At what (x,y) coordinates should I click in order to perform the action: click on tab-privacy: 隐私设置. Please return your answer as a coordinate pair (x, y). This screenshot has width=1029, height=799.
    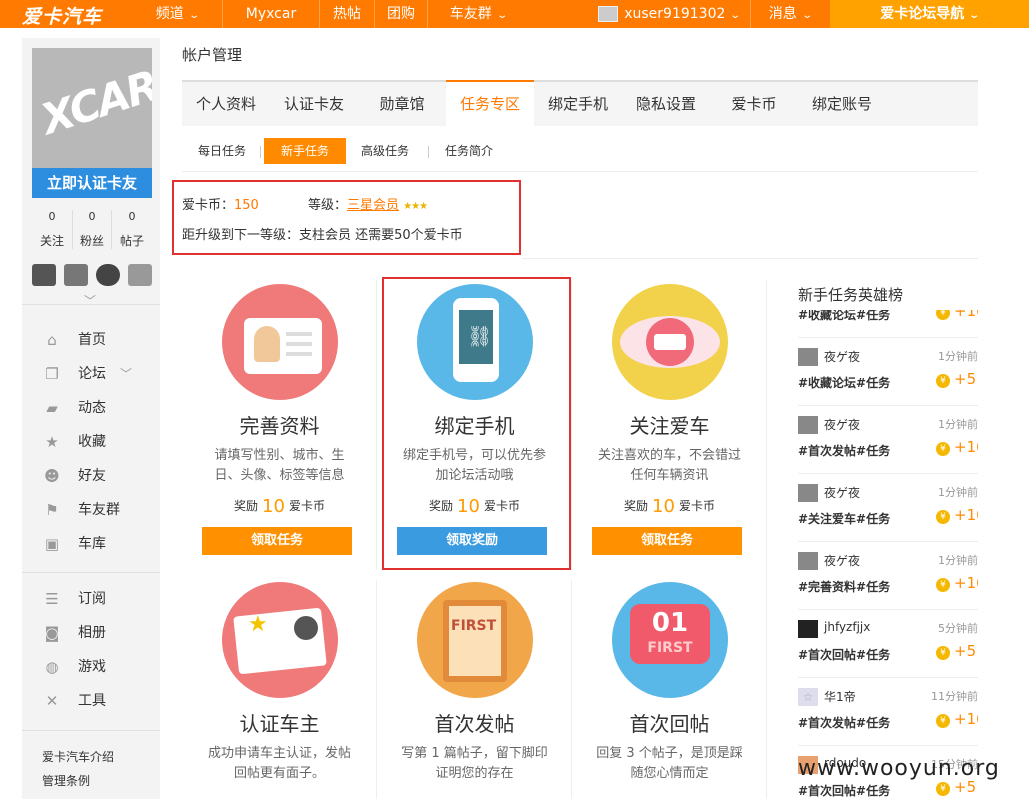
    Looking at the image, I should click on (666, 104).